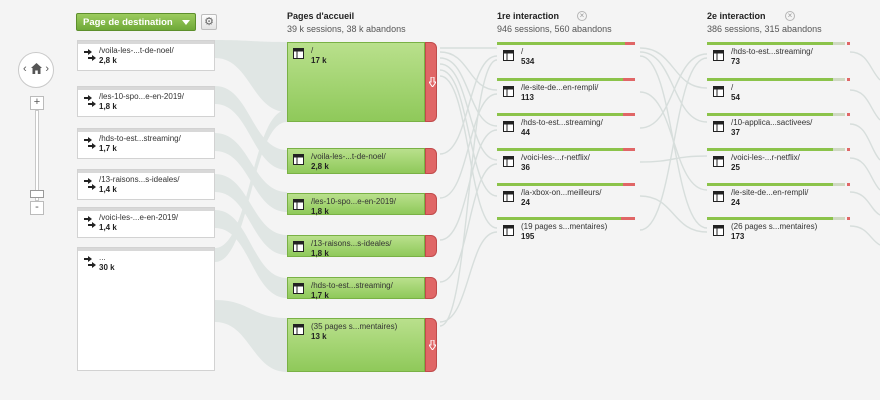  I want to click on landing-node: /13-raisons...s-ideales/ 1,8 k, so click(363, 246).